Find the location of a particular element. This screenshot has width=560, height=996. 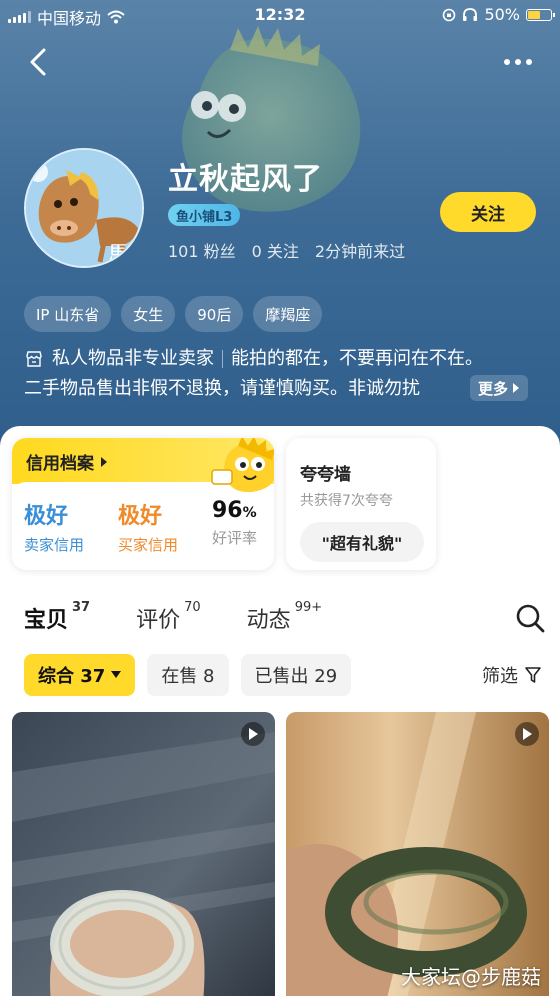

buyer-credit-value: 极好 is located at coordinates (140, 516).